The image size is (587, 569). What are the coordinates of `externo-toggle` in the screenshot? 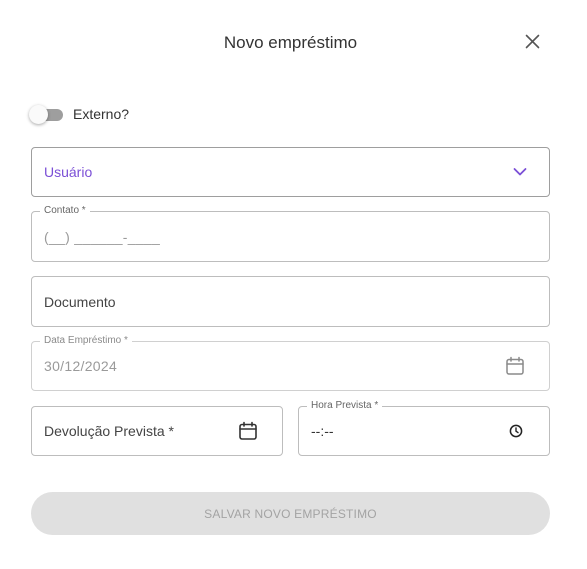 It's located at (46, 114).